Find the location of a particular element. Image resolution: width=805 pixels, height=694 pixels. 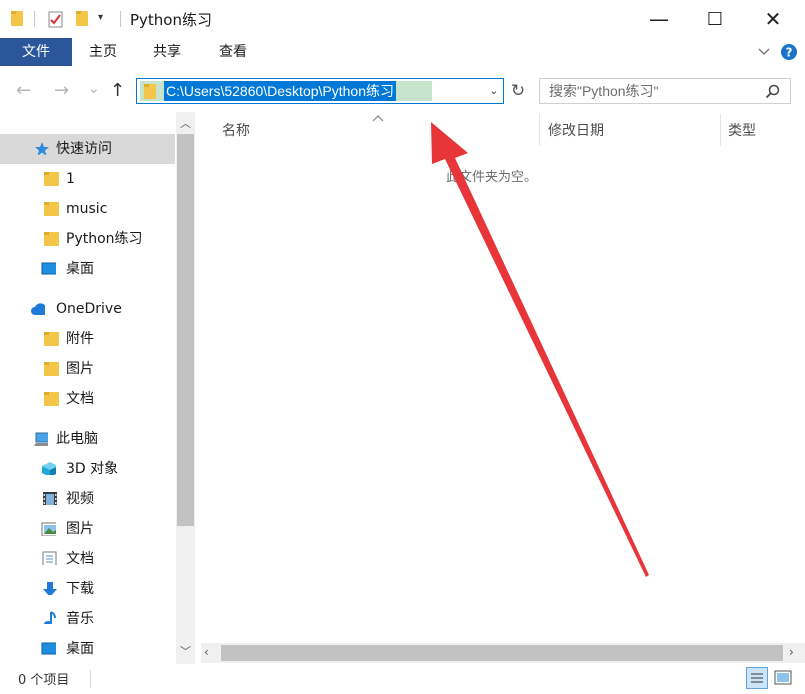

large-icons-view-button is located at coordinates (783, 678).